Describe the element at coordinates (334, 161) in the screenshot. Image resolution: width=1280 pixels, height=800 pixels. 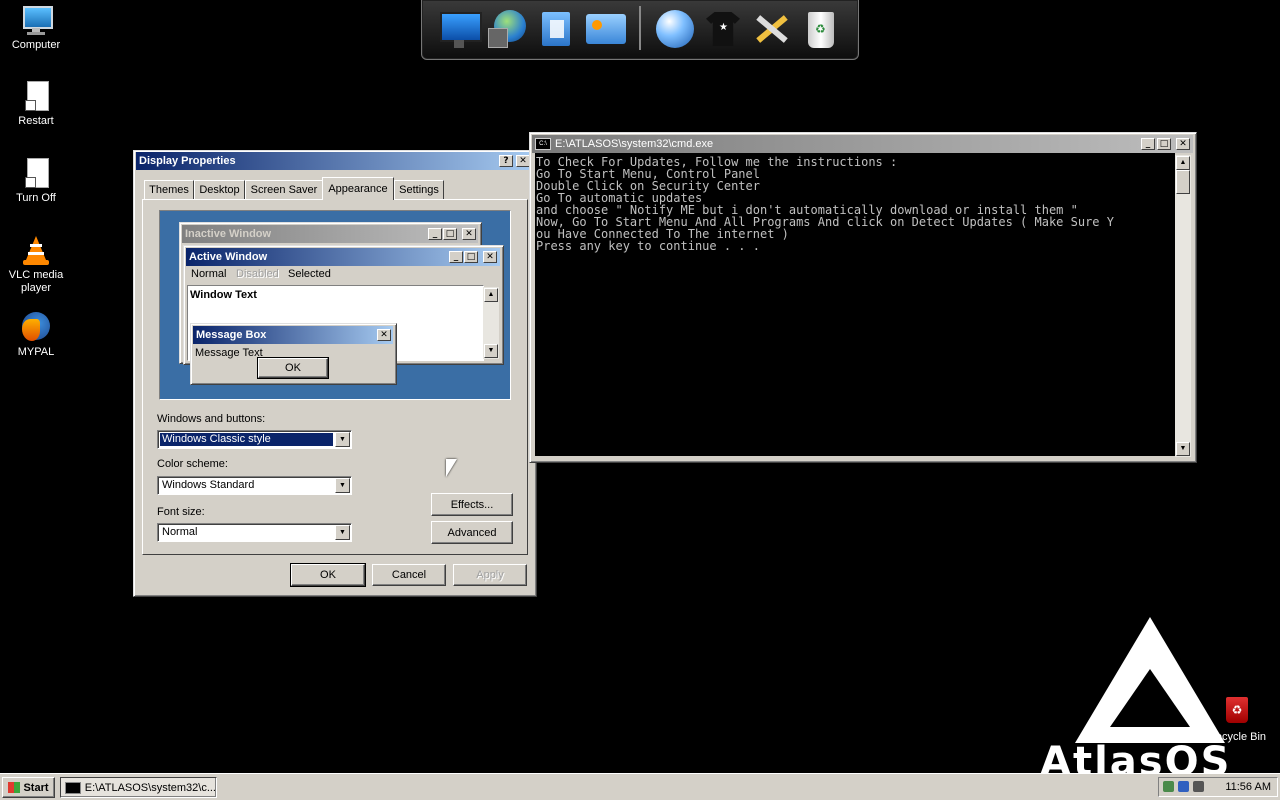
I see `display-properties-titlebar: Display Properties` at that location.